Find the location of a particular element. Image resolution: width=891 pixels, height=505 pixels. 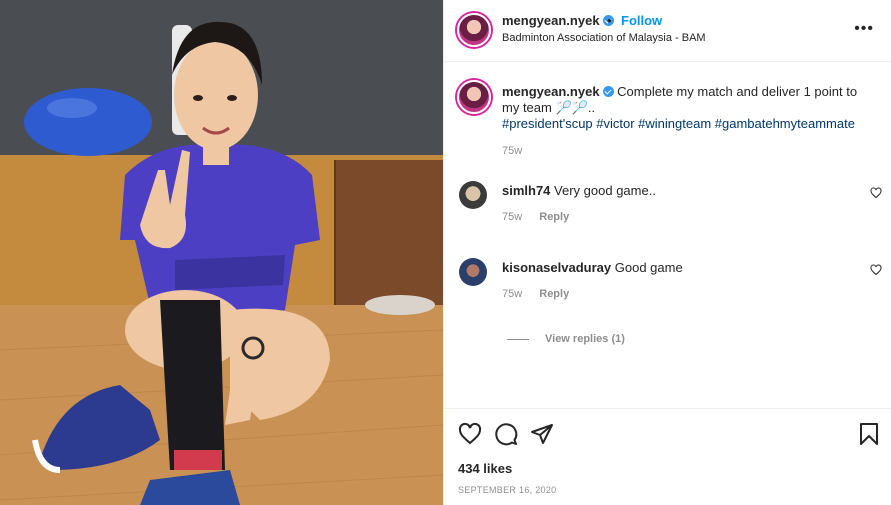

comment-text: kisonaselvaduray Good game is located at coordinates (592, 267).